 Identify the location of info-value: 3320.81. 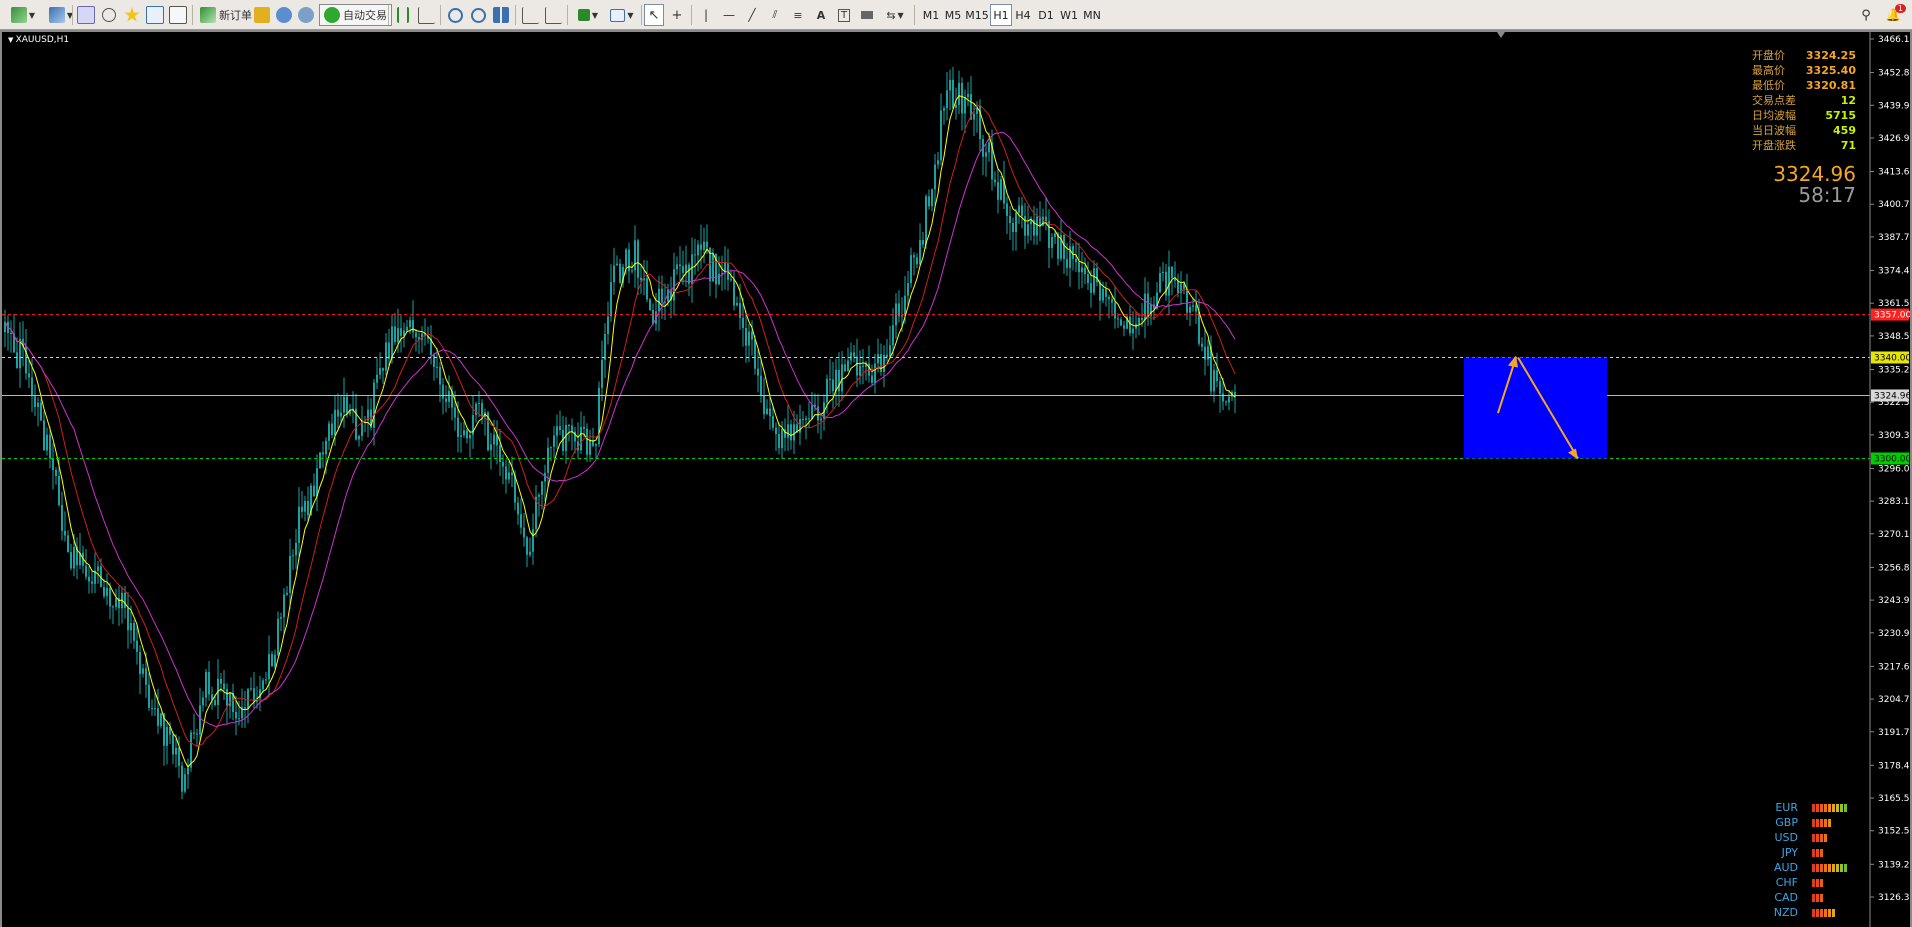
(1830, 85).